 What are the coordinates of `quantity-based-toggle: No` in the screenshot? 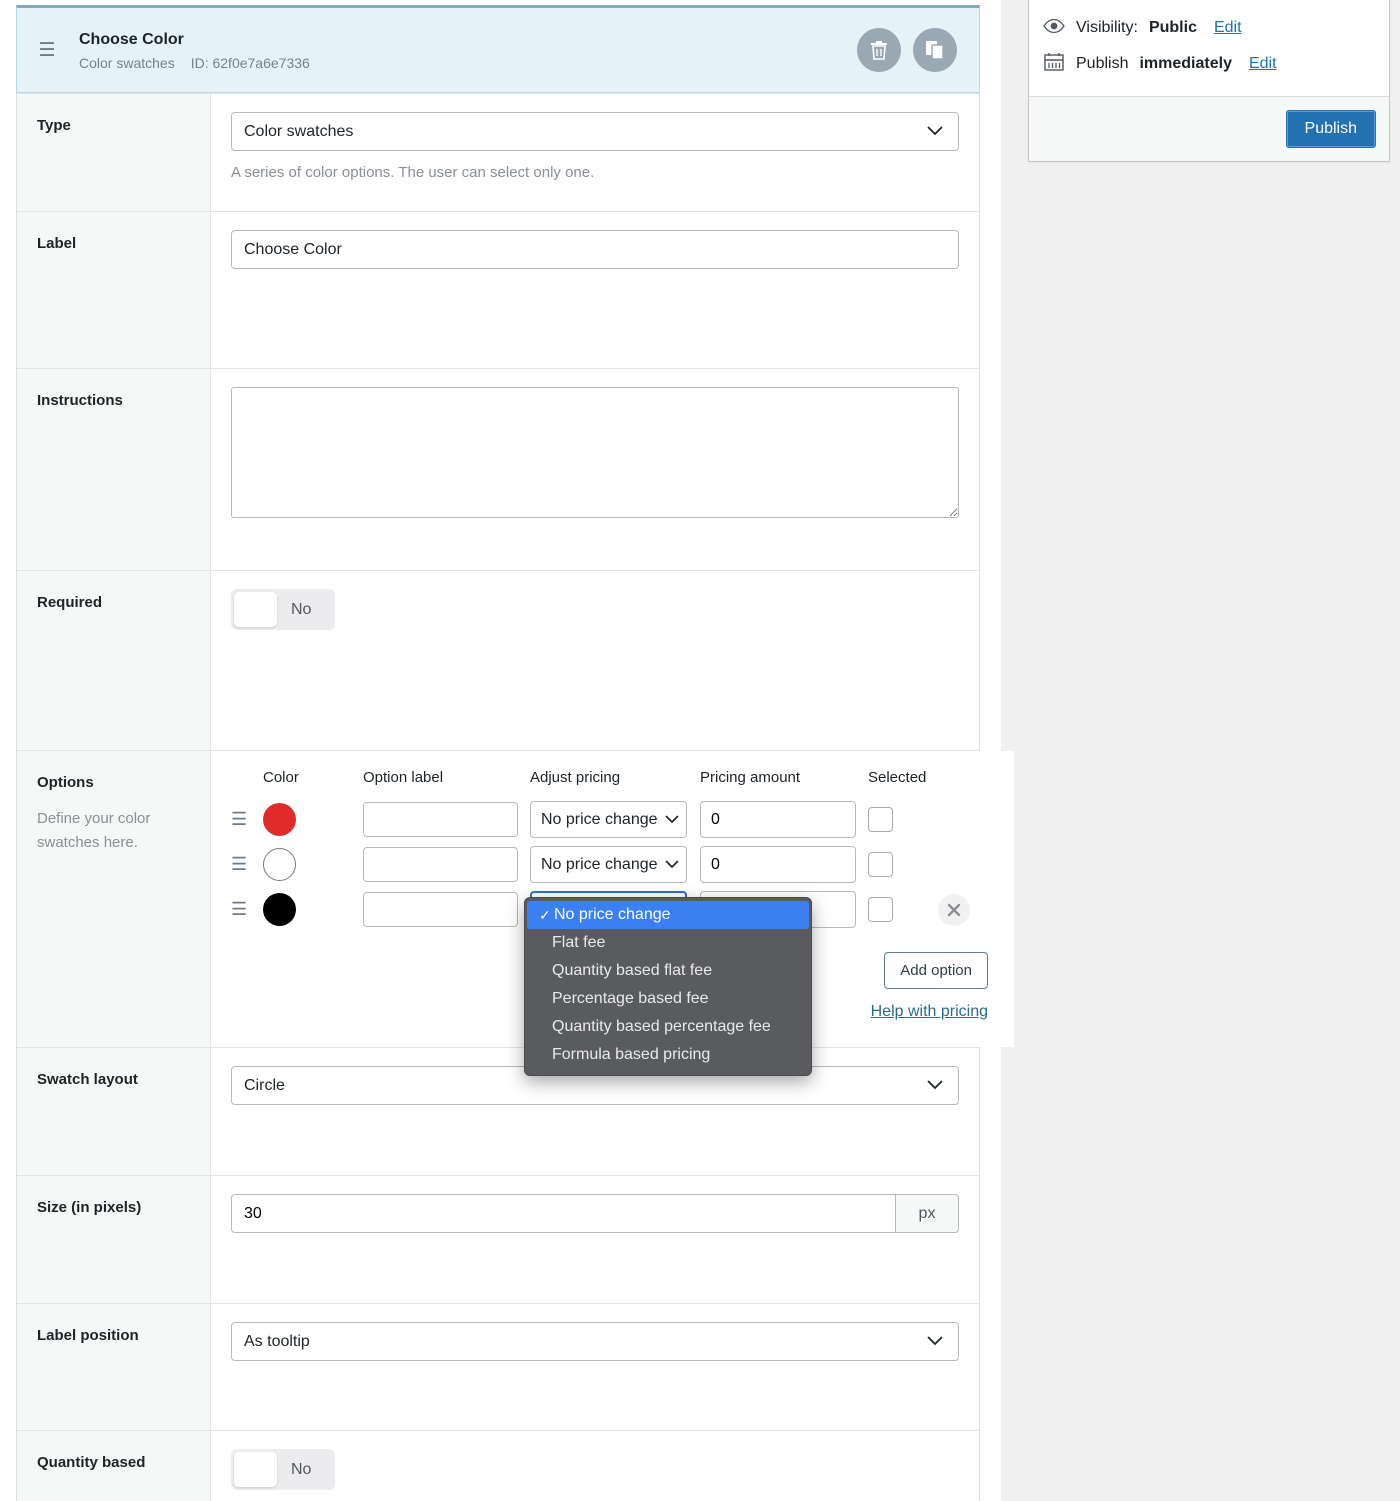 It's located at (283, 1469).